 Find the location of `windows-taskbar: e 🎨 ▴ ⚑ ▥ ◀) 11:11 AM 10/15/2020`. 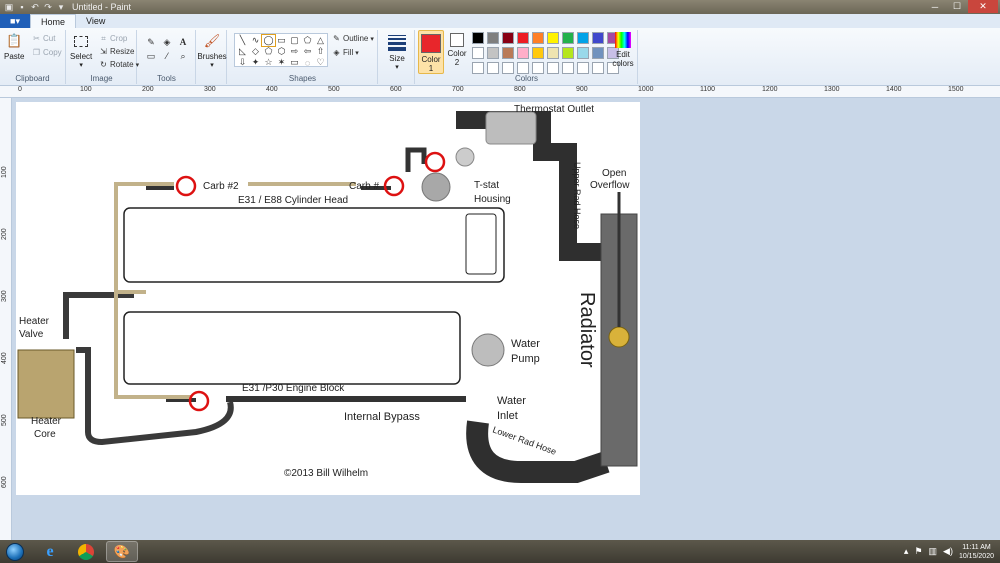

windows-taskbar: e 🎨 ▴ ⚑ ▥ ◀) 11:11 AM 10/15/2020 is located at coordinates (500, 551).